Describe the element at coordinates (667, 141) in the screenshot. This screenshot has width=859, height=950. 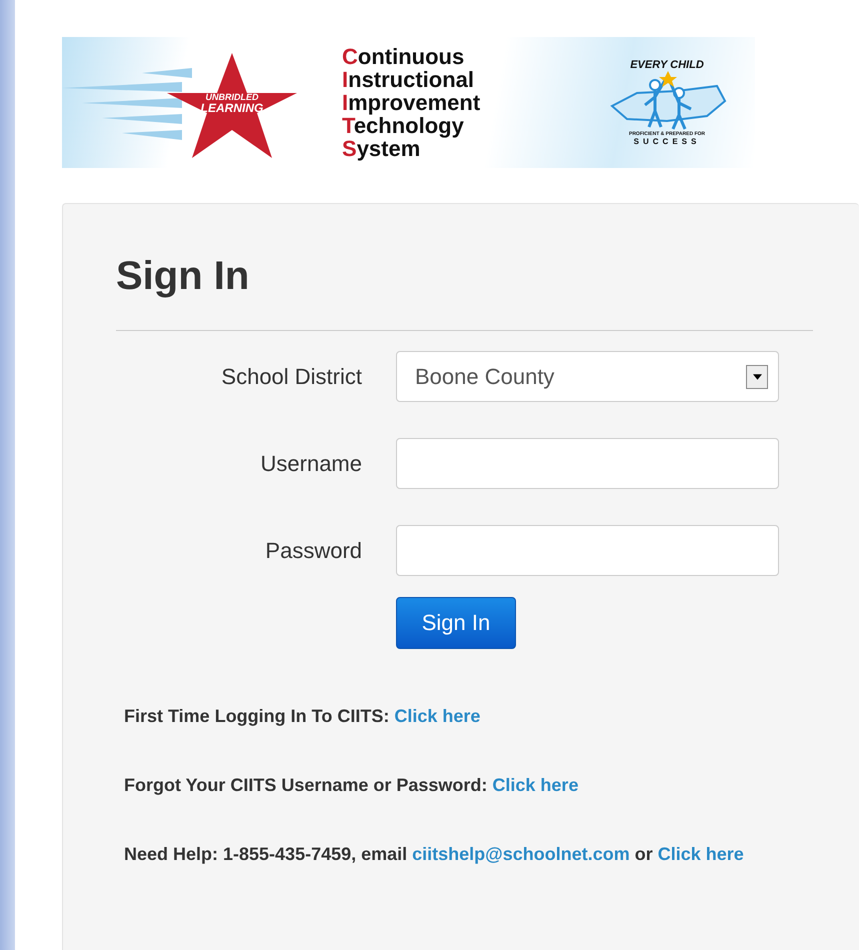
I see `logo-text: SUCCESS` at that location.